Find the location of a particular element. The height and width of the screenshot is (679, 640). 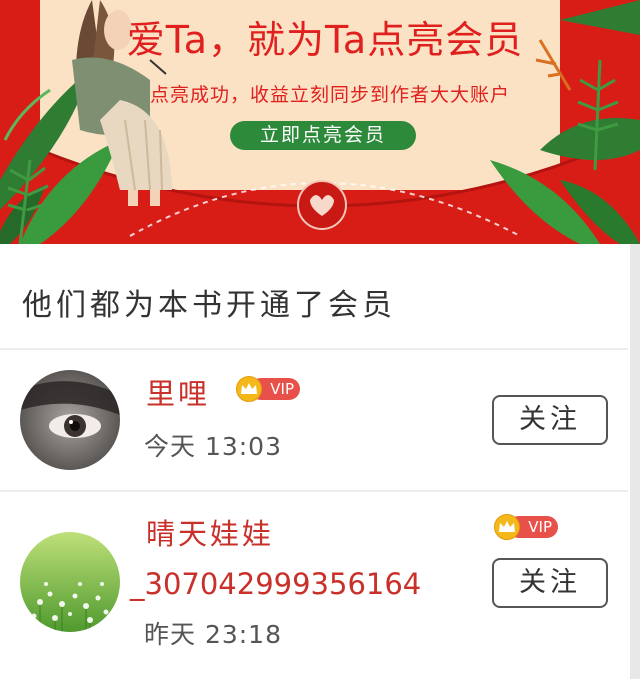

banner-subtitle: 点亮成功，收益立刻同步到作者大大账户 is located at coordinates (330, 95).